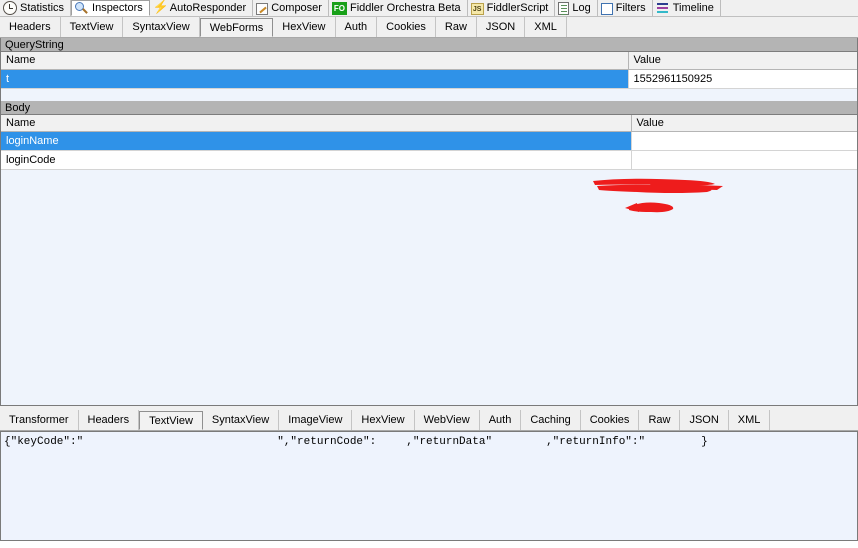 The width and height of the screenshot is (858, 548). What do you see at coordinates (117, 8) in the screenshot?
I see `toolbar-item-label: Inspectors` at bounding box center [117, 8].